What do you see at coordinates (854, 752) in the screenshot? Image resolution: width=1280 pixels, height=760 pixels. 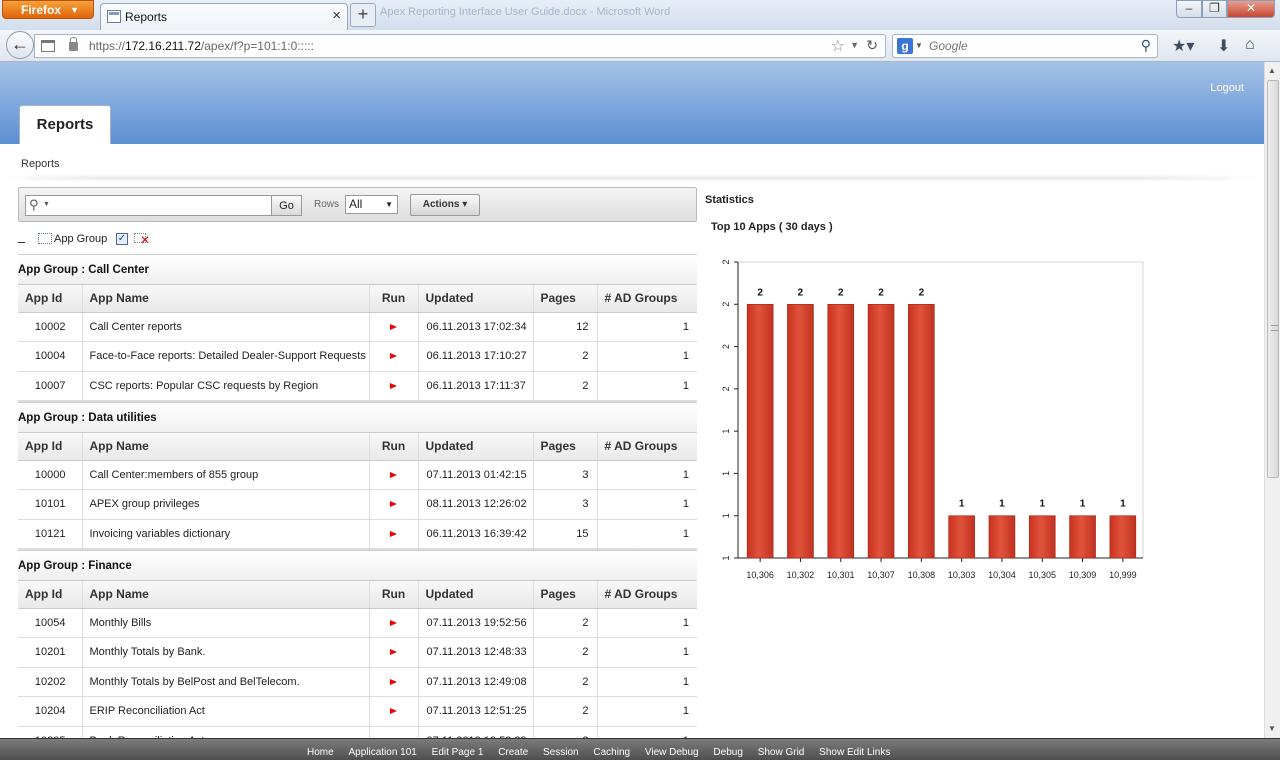 I see `dev-link: Show Edit Links` at bounding box center [854, 752].